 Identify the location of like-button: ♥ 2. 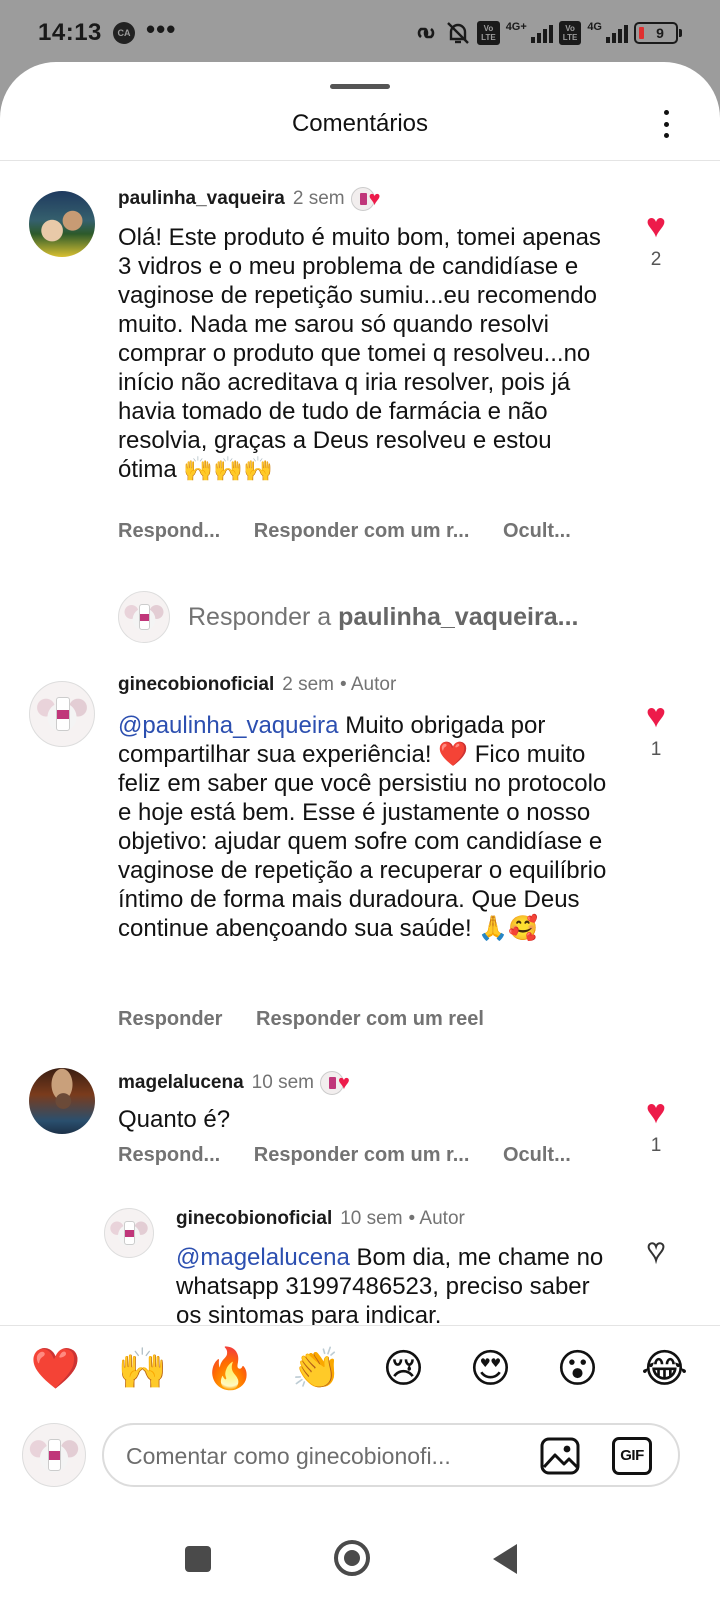
(656, 240).